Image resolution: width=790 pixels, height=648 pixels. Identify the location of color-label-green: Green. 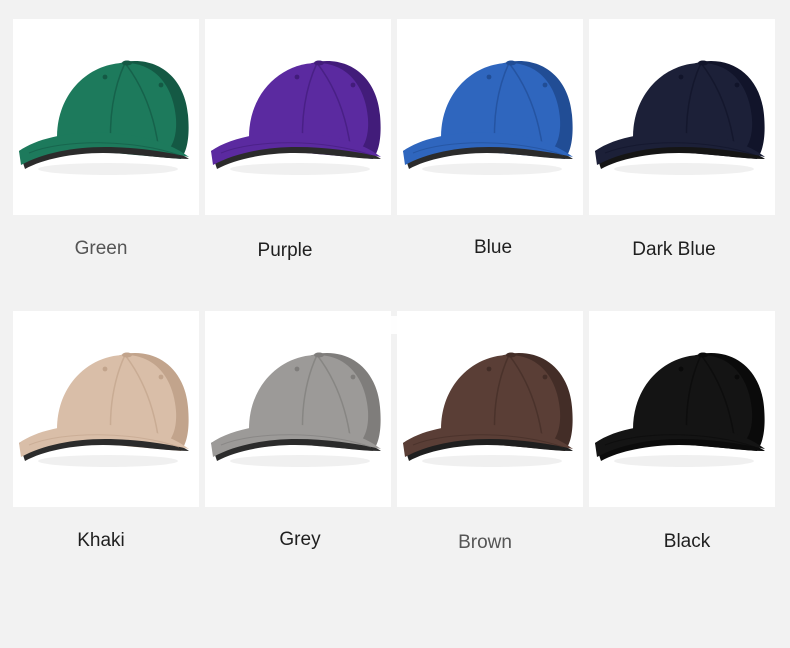
(101, 249).